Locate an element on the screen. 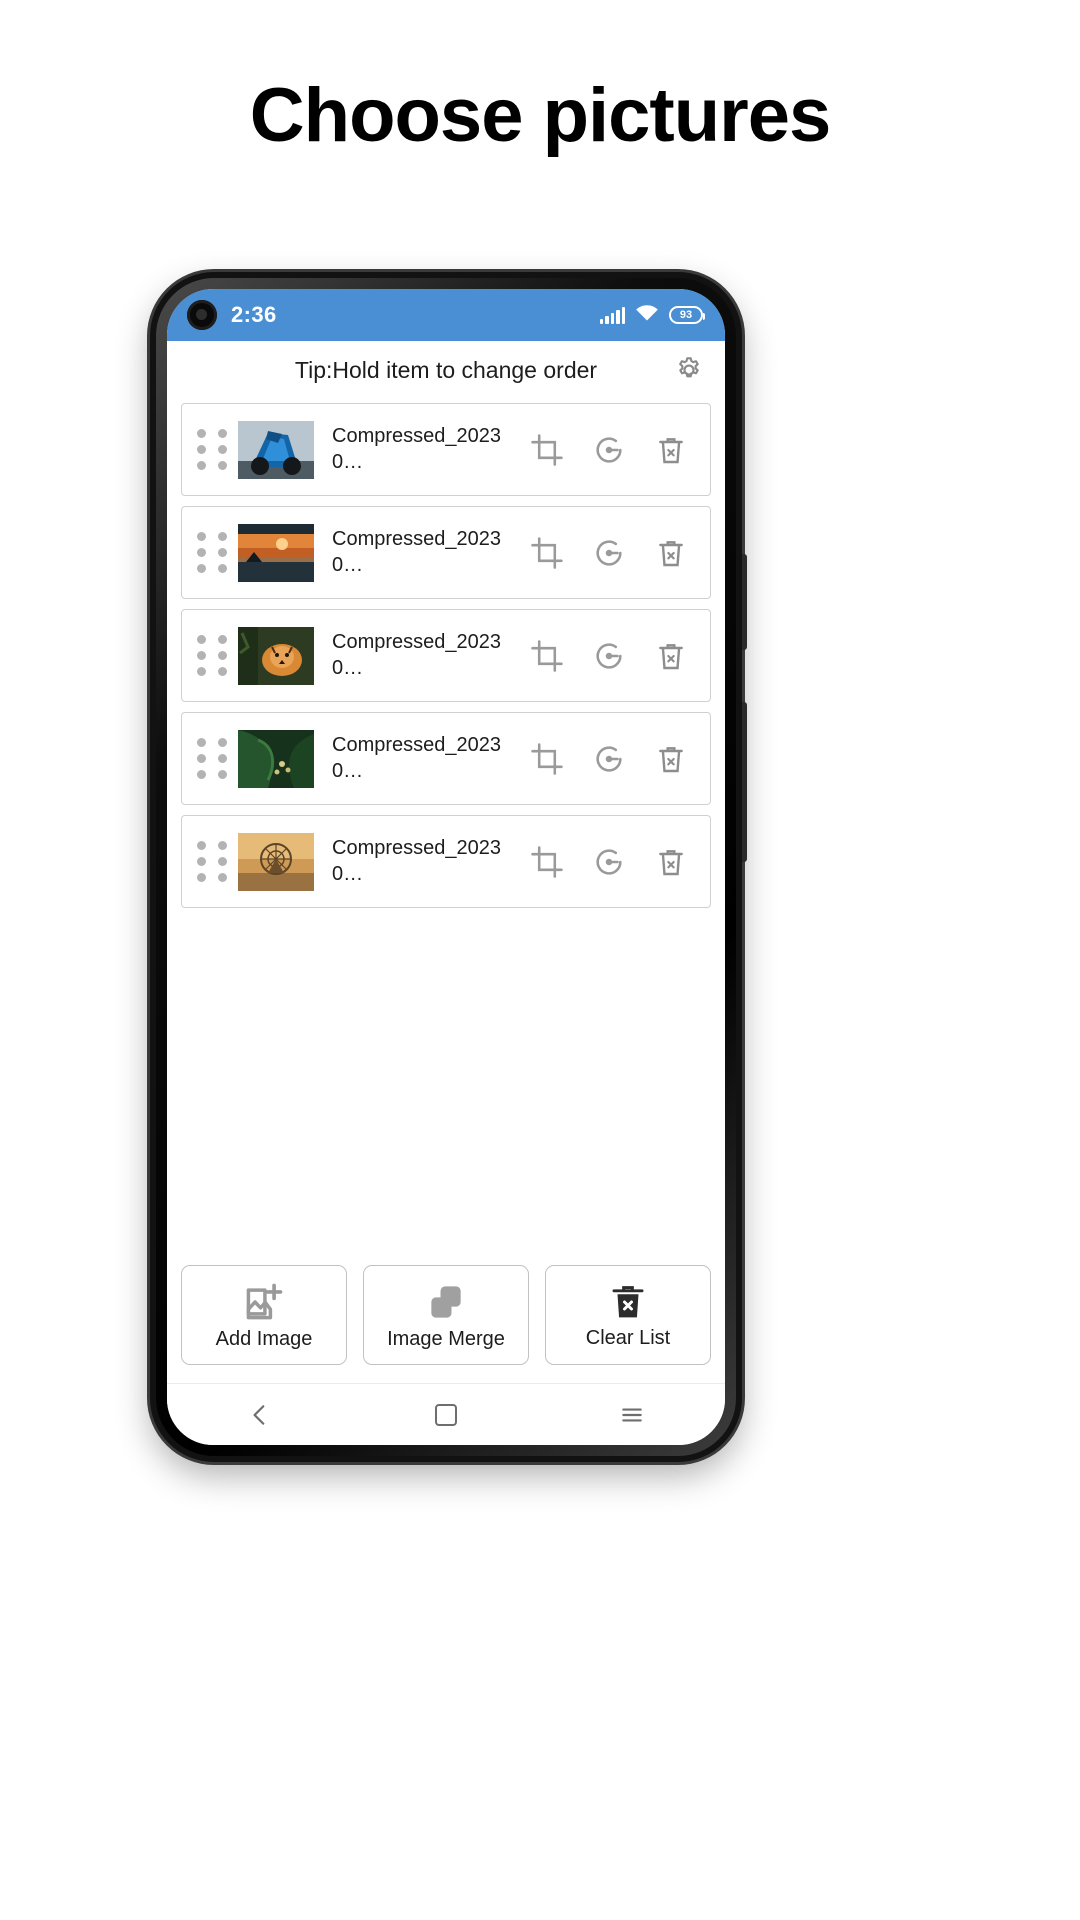 The image size is (1080, 1920). gear-icon is located at coordinates (689, 367).